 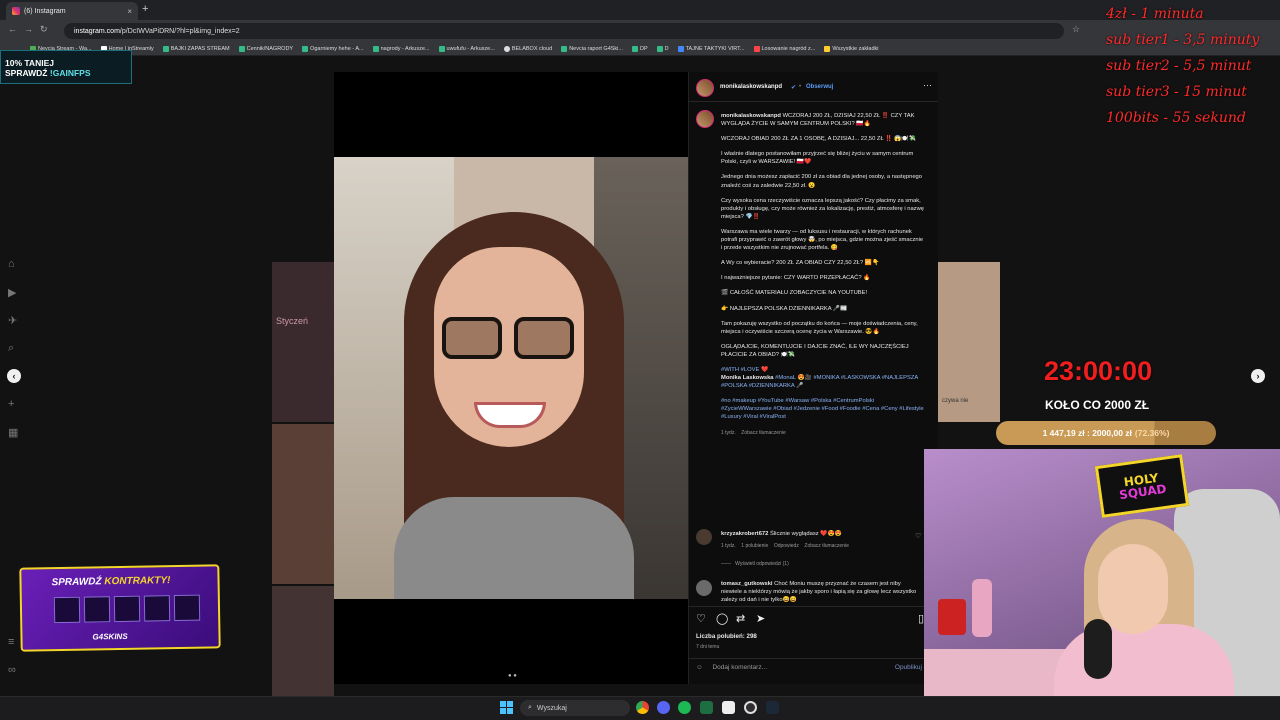 I want to click on comment-text: Ślicznie wyglądasz ❤️😍😍, so click(x=806, y=534).